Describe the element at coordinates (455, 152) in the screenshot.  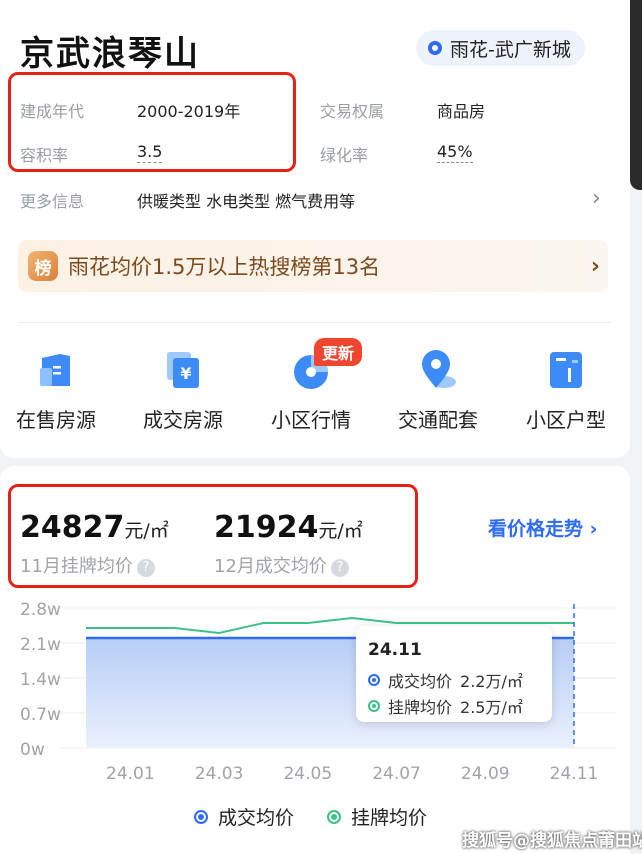
I see `green-value: 45%` at that location.